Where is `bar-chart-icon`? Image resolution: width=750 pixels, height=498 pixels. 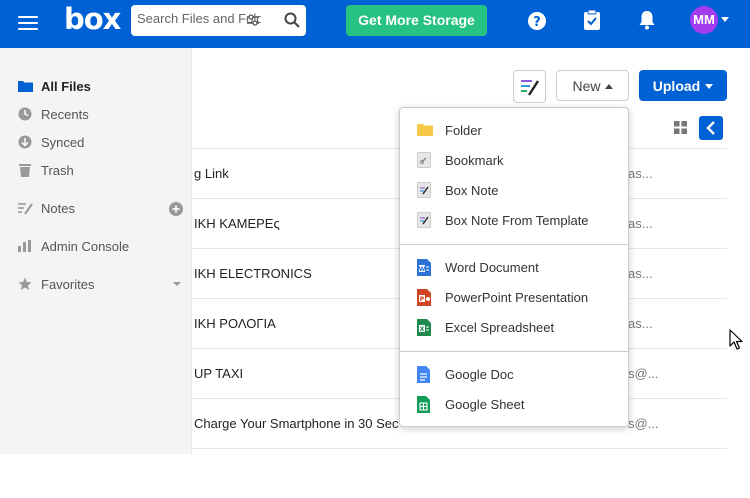
bar-chart-icon is located at coordinates (25, 246).